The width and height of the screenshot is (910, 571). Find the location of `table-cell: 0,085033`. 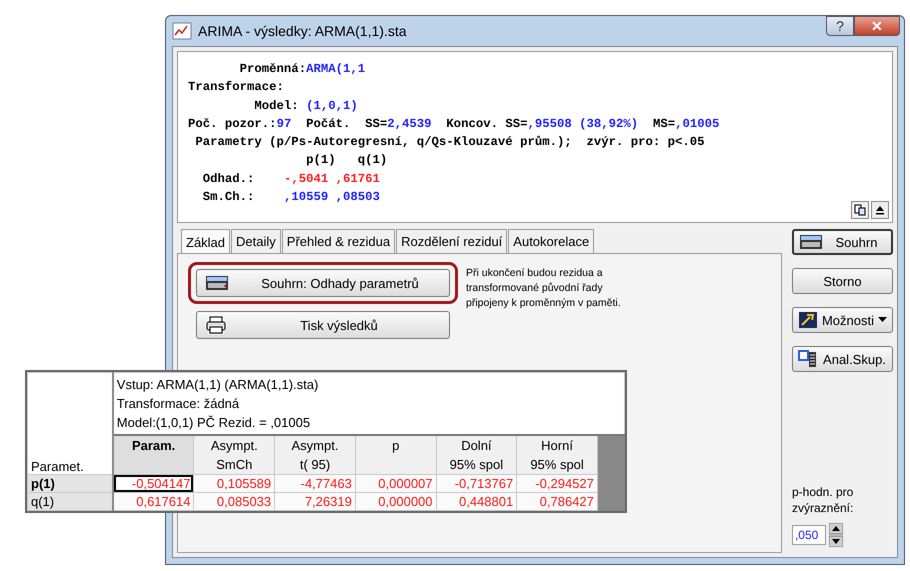

table-cell: 0,085033 is located at coordinates (234, 501).